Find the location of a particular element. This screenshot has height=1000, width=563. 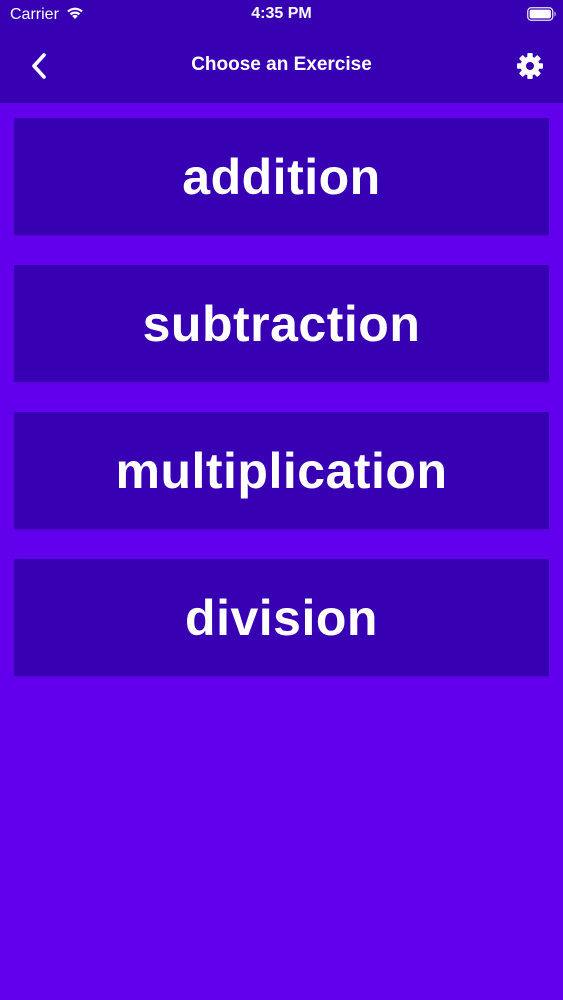

exercise-label: multiplication is located at coordinates (281, 470).